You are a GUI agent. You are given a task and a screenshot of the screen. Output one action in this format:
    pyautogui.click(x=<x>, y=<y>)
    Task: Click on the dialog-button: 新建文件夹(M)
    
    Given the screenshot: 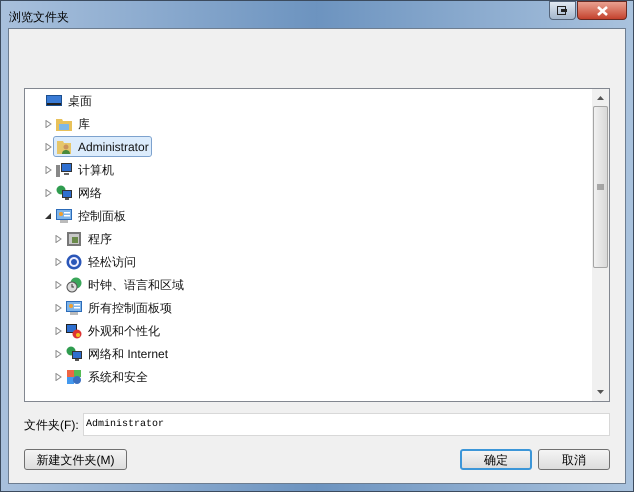 What is the action you would take?
    pyautogui.click(x=75, y=459)
    